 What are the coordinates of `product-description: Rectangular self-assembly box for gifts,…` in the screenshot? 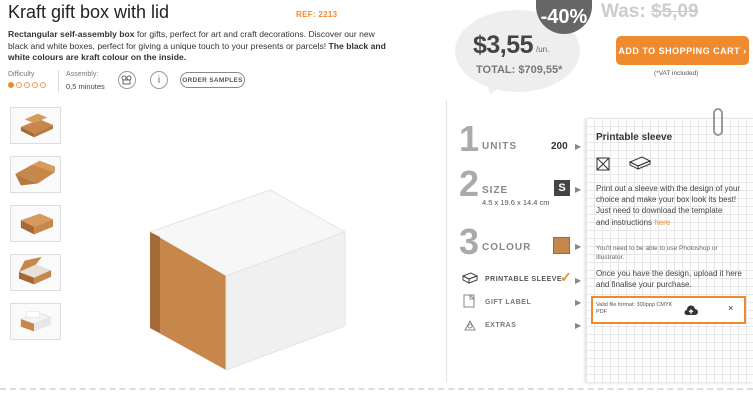 It's located at (197, 46).